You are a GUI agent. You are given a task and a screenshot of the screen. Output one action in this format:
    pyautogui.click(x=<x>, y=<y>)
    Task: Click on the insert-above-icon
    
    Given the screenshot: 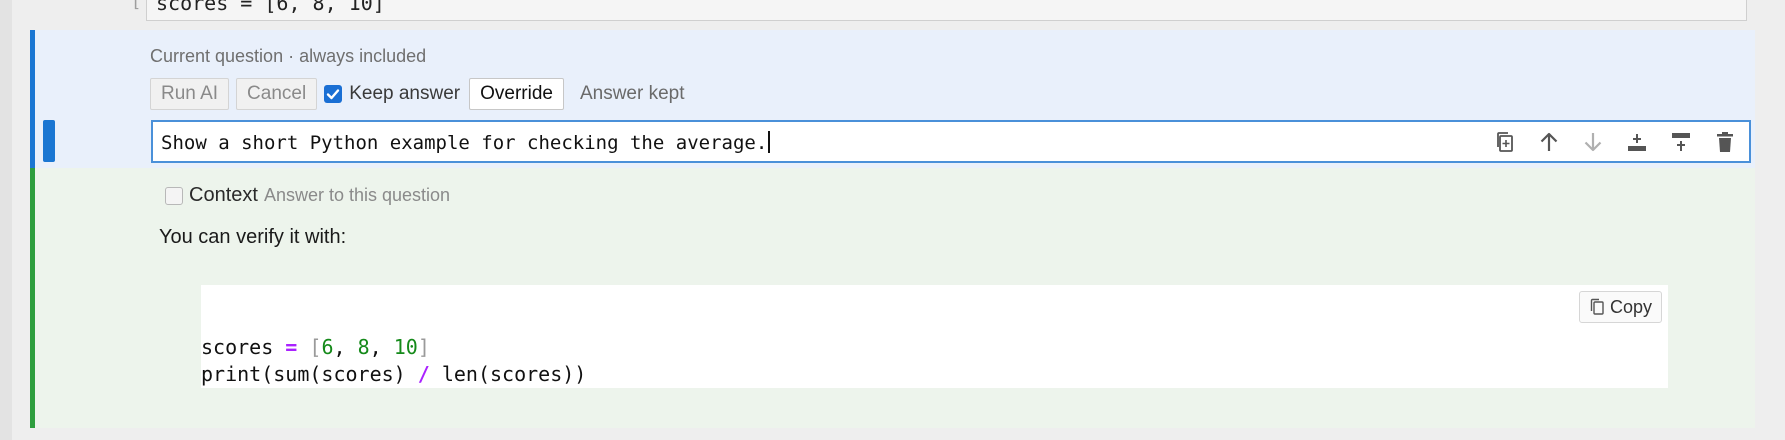 What is the action you would take?
    pyautogui.click(x=1681, y=142)
    